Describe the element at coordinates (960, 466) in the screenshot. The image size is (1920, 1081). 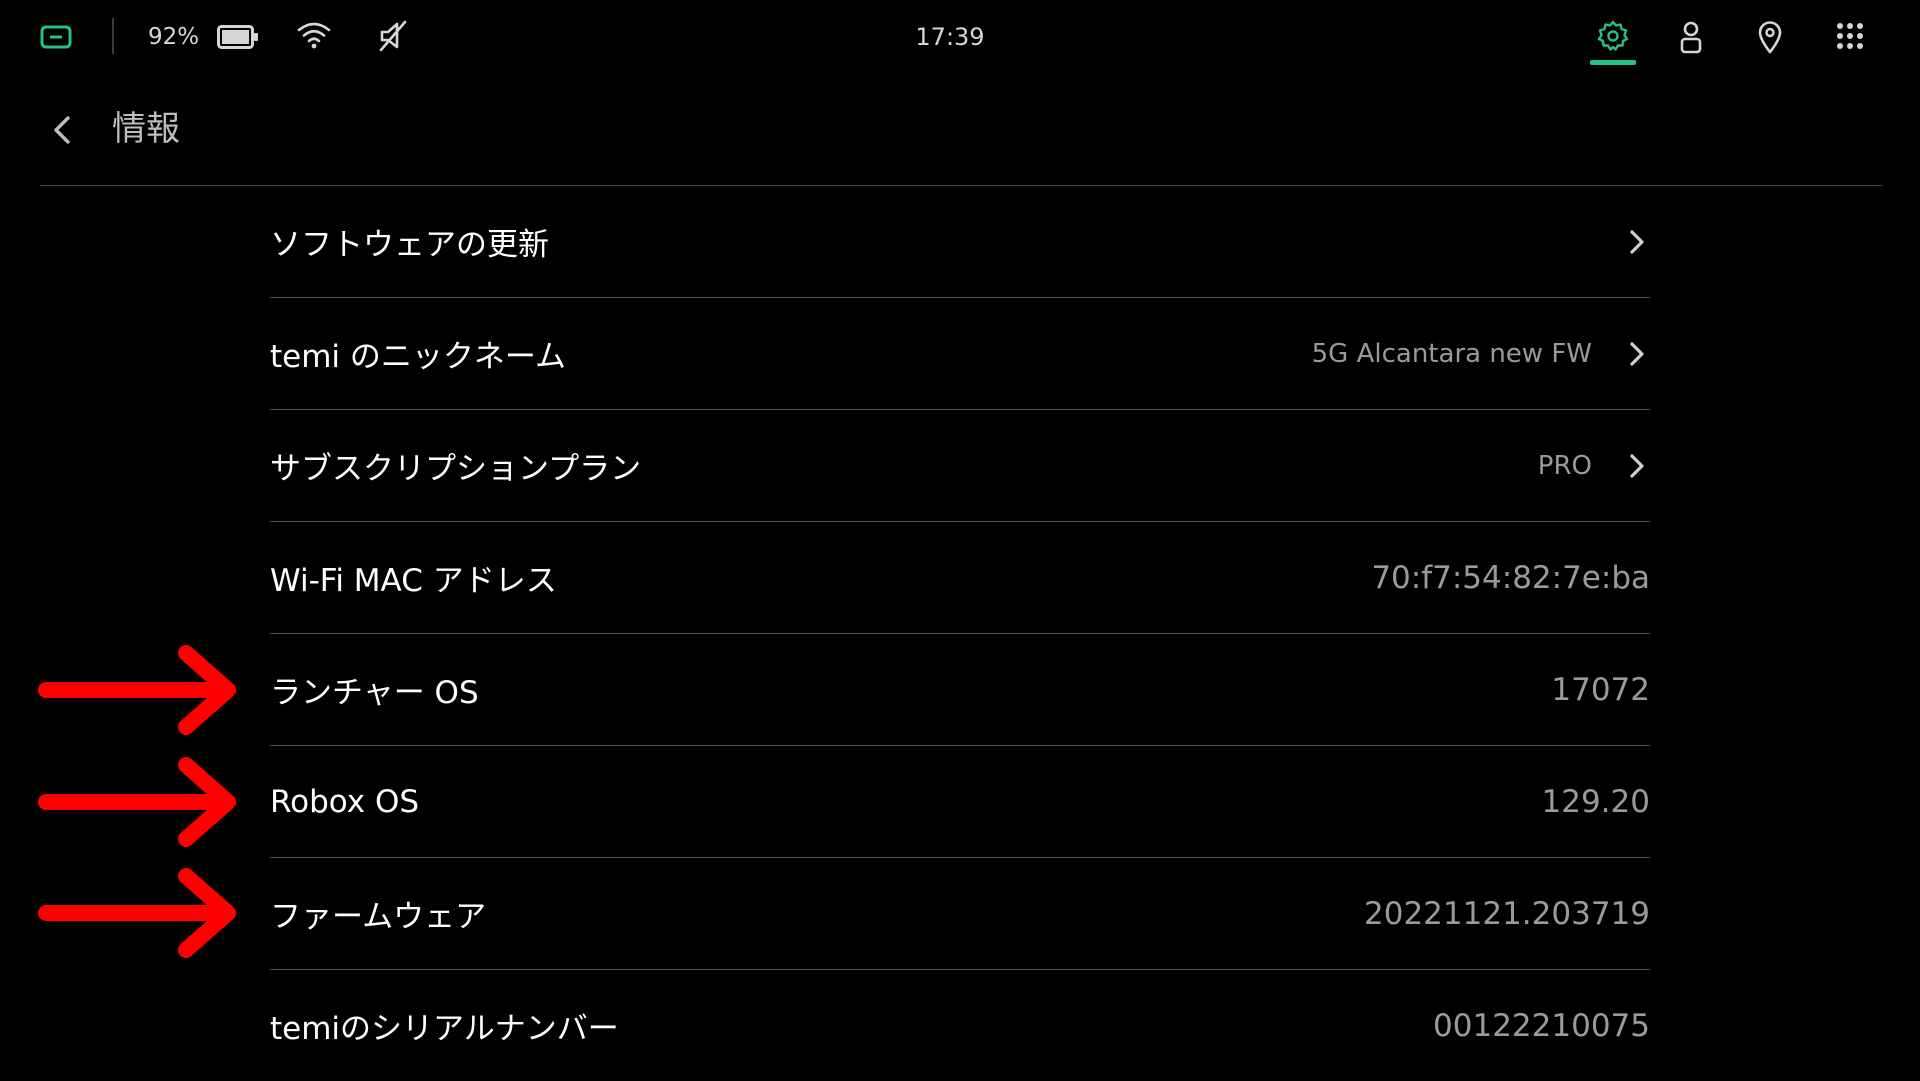
I see `subscription-plan-item: サブスクリプションプラン PRO` at that location.